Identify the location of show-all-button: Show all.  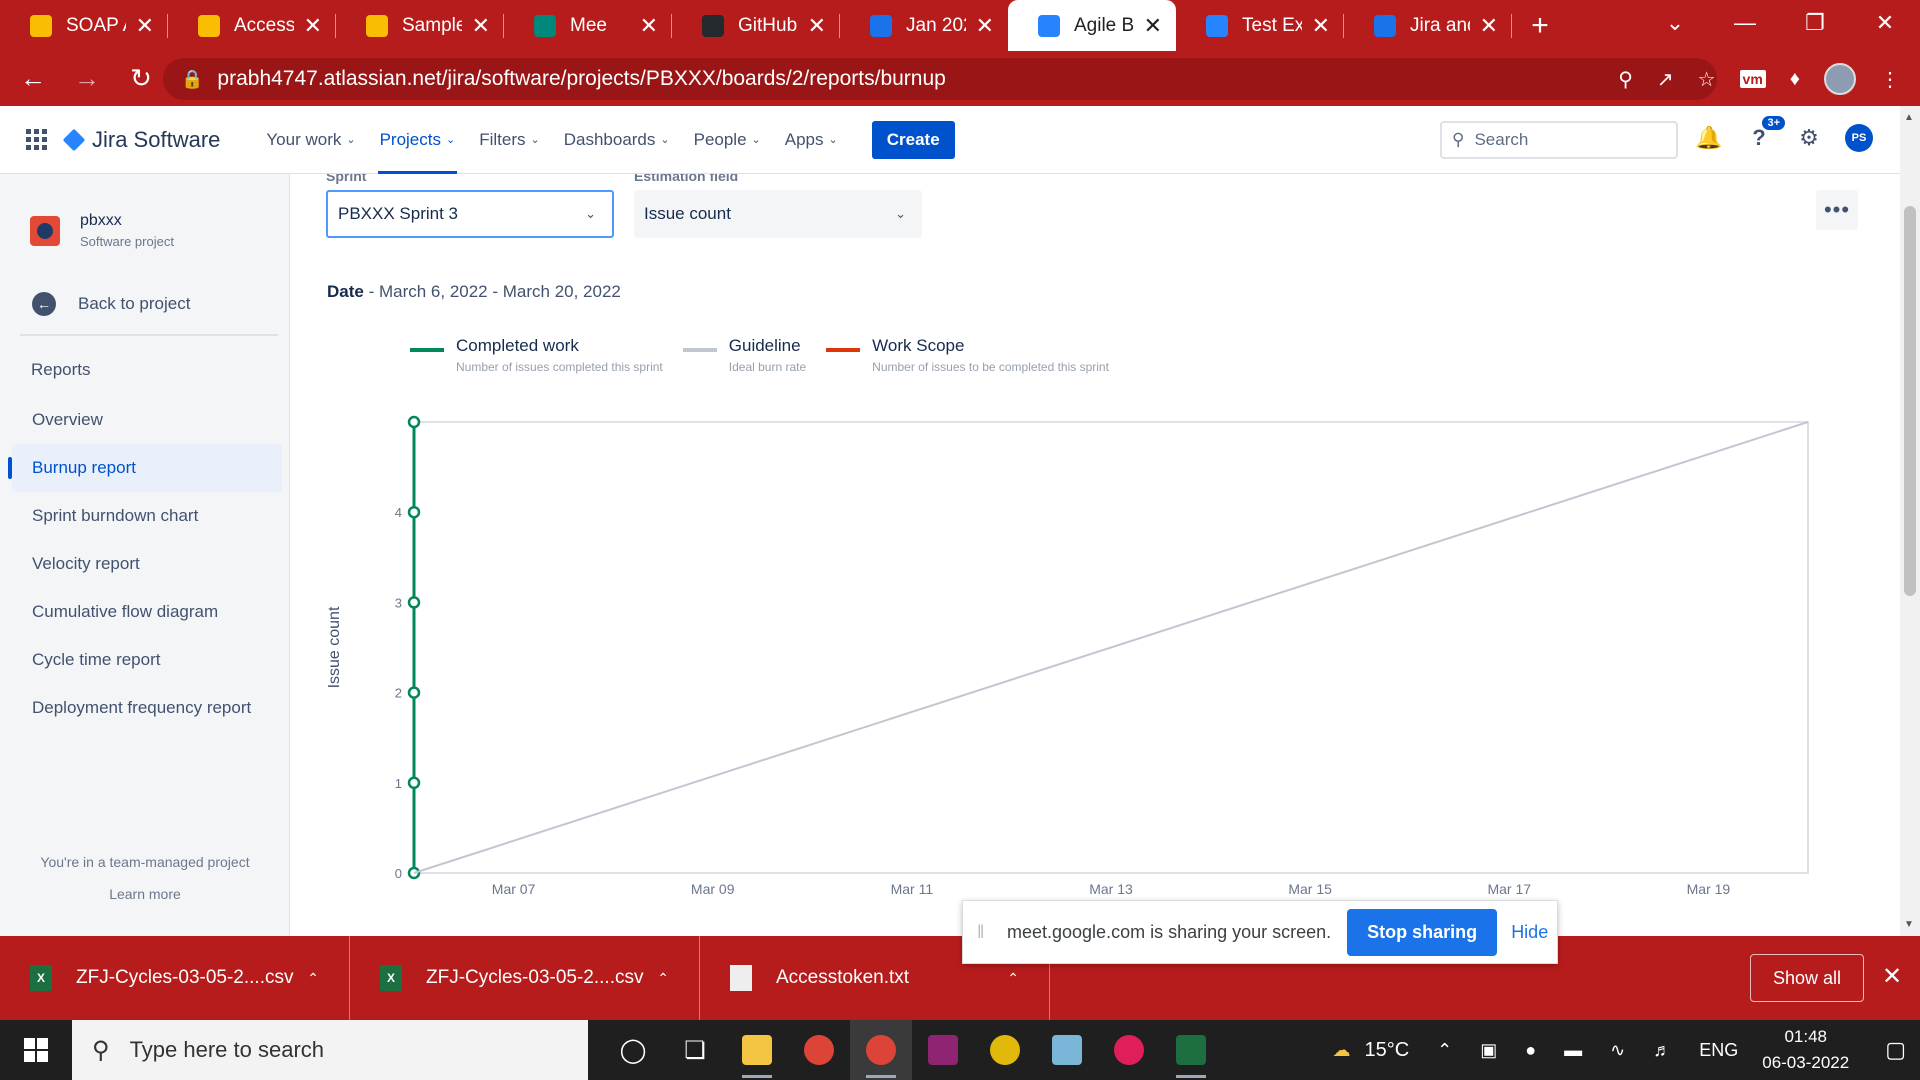
(1807, 978).